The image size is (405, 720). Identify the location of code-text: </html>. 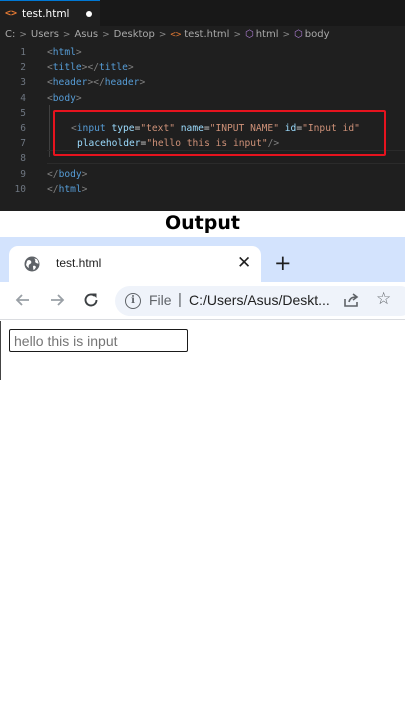
(67, 189).